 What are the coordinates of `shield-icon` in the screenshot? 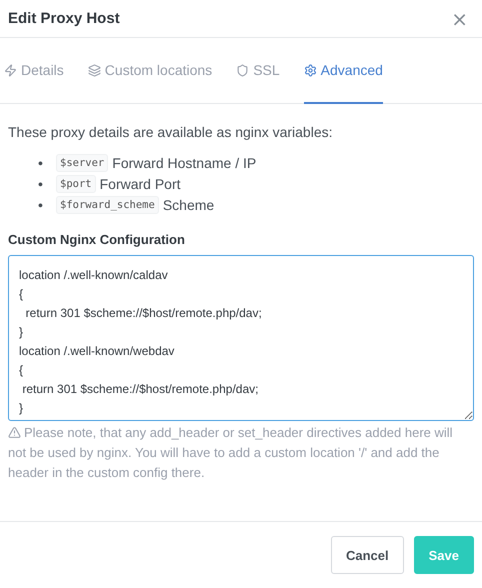 It's located at (243, 70).